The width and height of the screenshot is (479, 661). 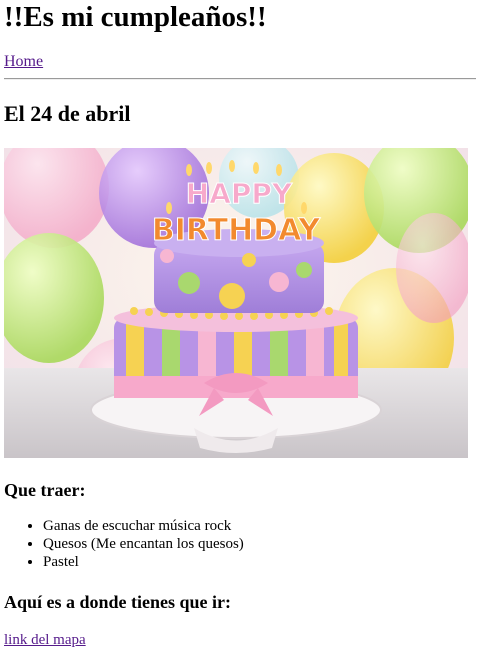 I want to click on what-to-bring-heading: Que traer:, so click(x=45, y=490).